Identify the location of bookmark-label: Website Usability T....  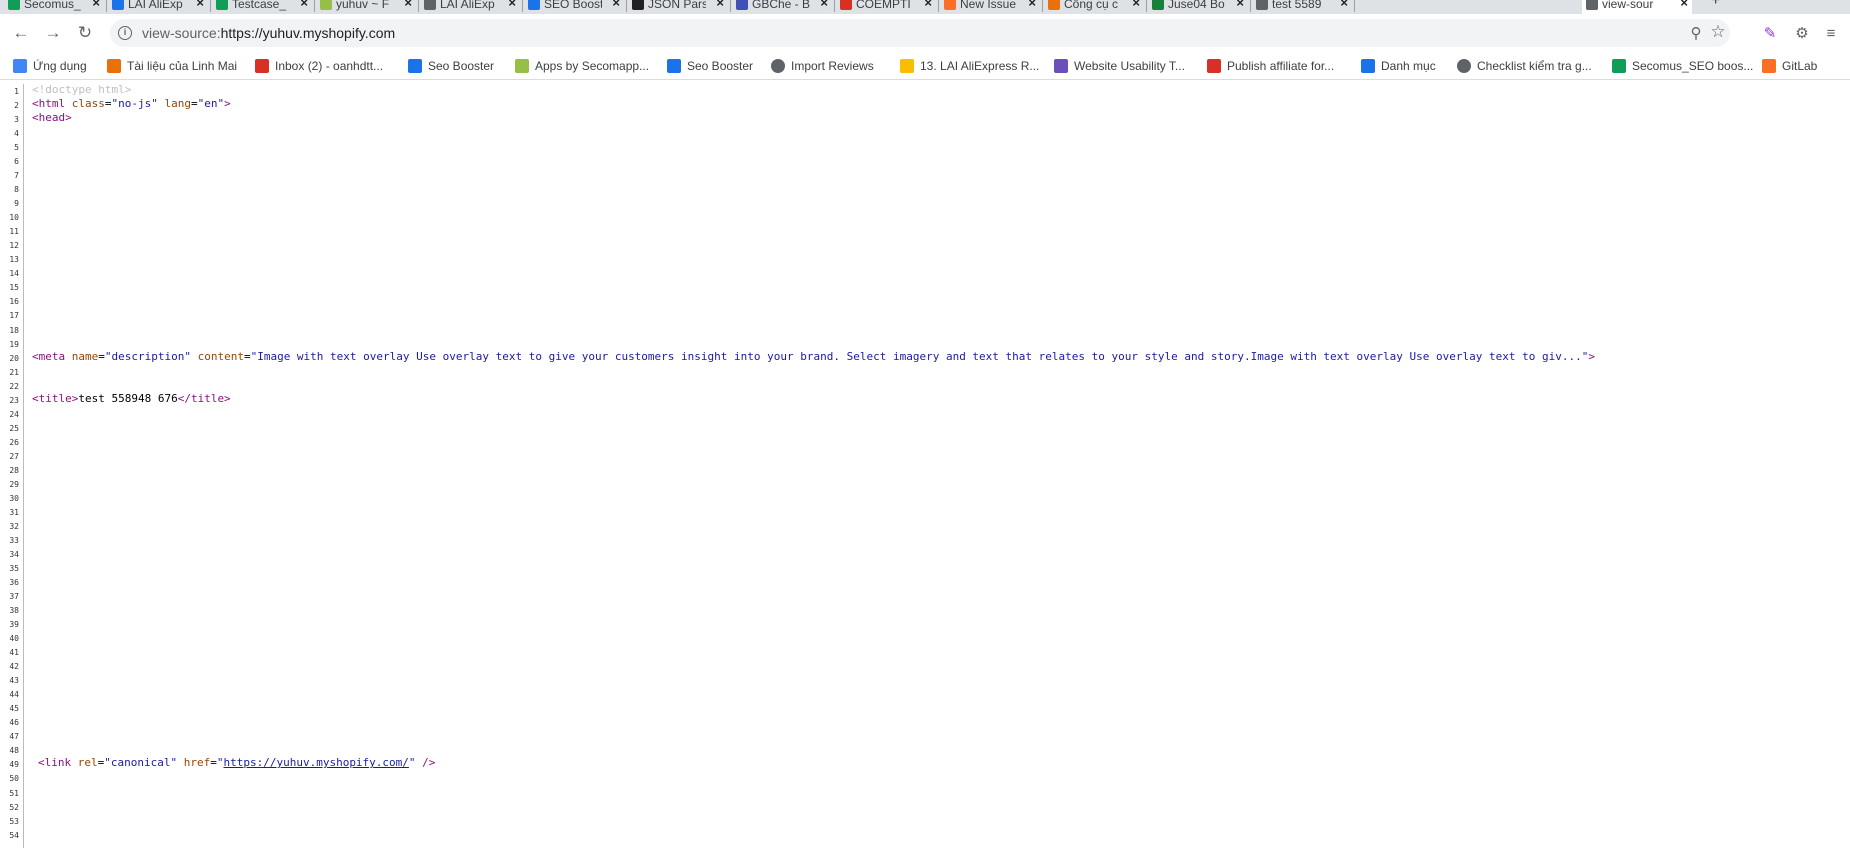
(1129, 66).